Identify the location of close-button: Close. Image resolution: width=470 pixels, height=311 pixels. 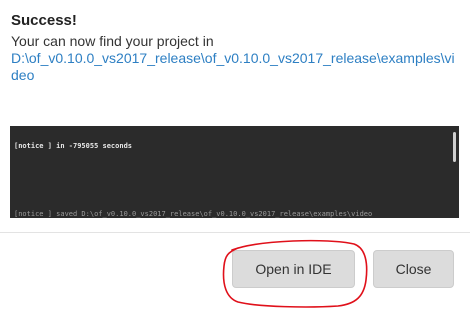
(413, 269).